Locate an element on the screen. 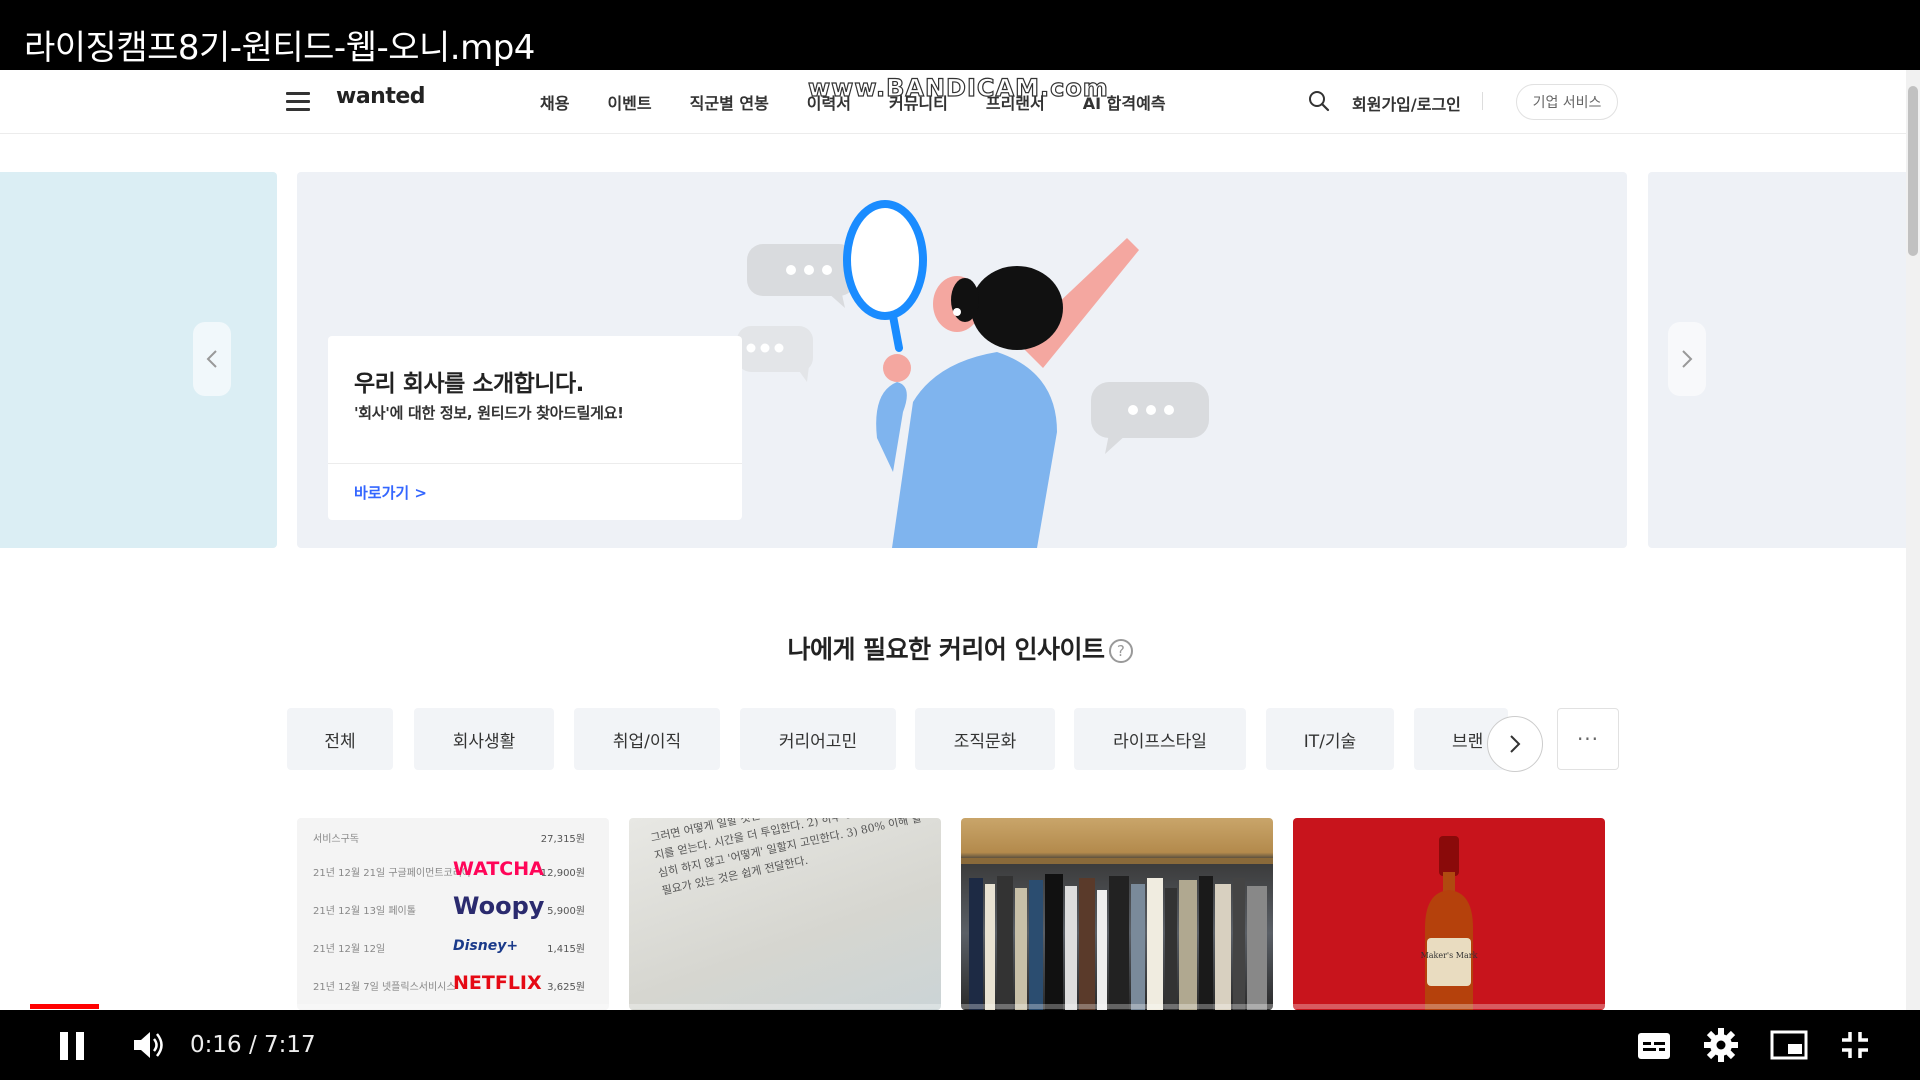 The width and height of the screenshot is (1920, 1080). carousel-prev-slide is located at coordinates (138, 360).